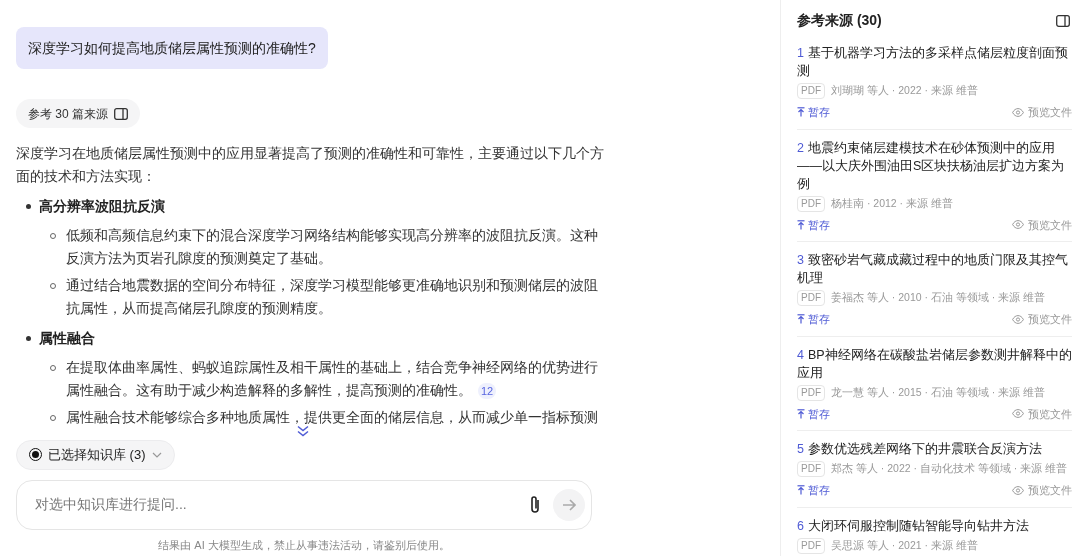  What do you see at coordinates (949, 469) in the screenshot?
I see `source-meta: 郑杰 等人 · 2022 · 自动化技术 等领域 · 来源 维普` at bounding box center [949, 469].